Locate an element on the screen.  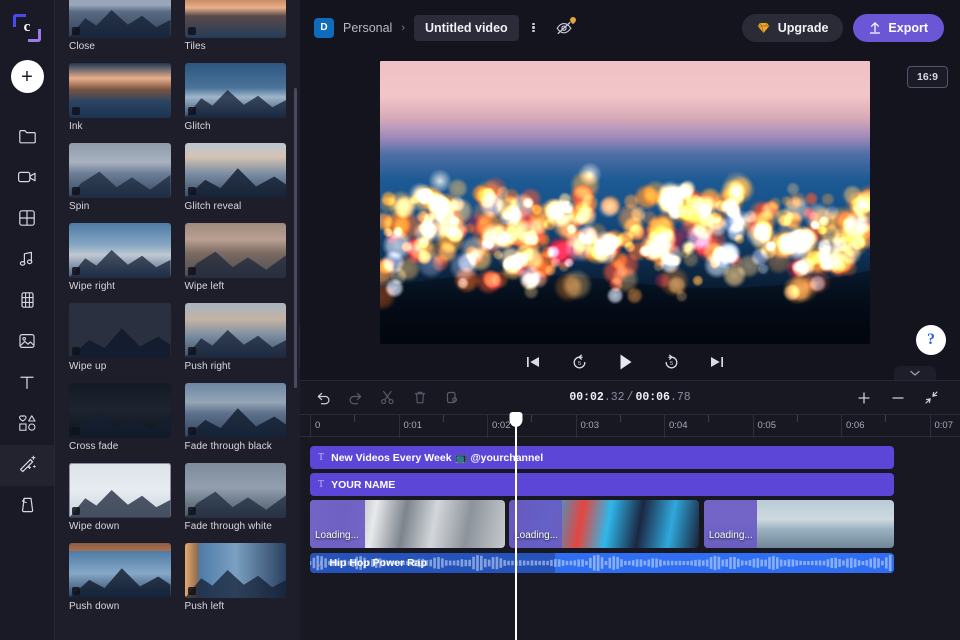
sidebar-item-your-media is located at coordinates (27, 137).